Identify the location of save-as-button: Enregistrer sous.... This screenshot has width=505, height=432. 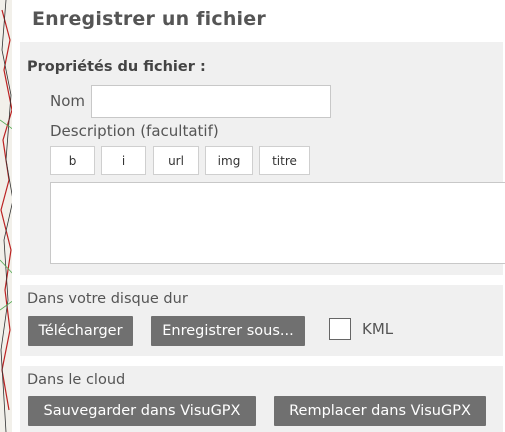
(228, 331).